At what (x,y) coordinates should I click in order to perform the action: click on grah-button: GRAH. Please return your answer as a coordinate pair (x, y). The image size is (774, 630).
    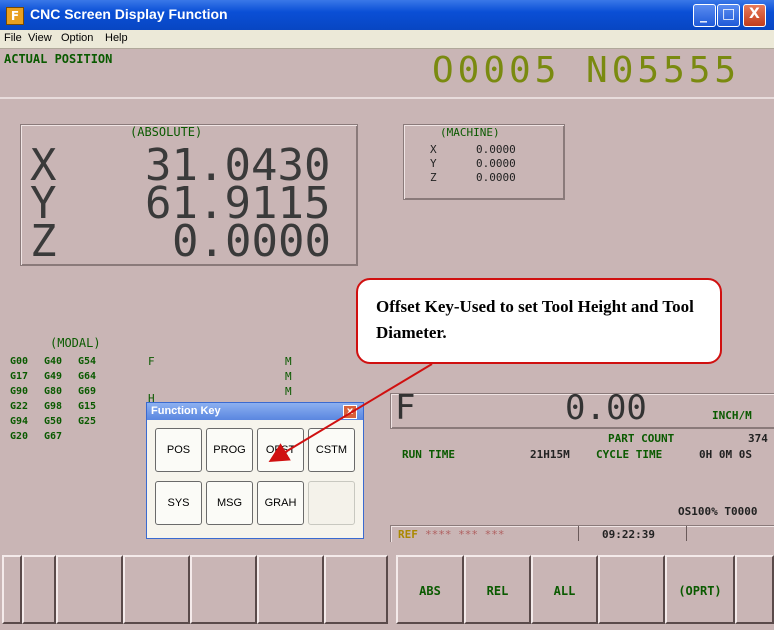
    Looking at the image, I should click on (280, 503).